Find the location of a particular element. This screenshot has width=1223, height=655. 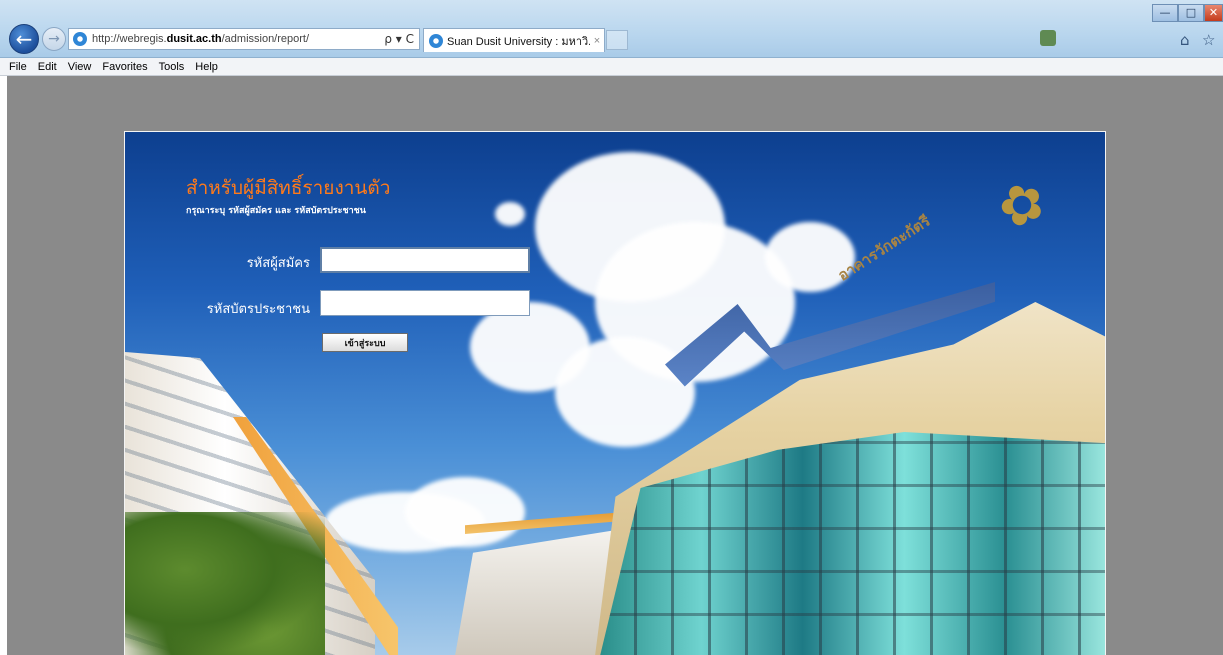

window-maximize-button: □ is located at coordinates (1191, 13).